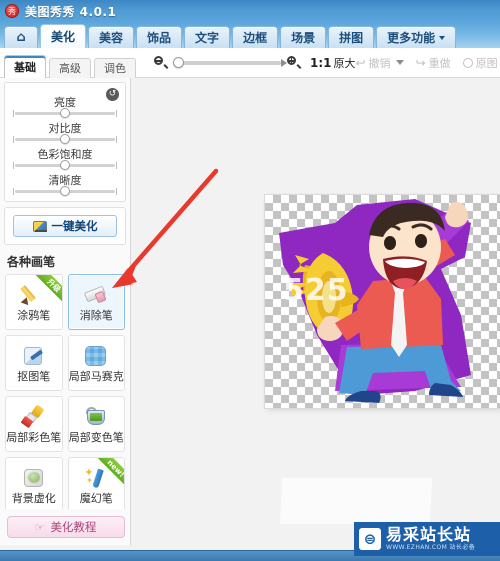  I want to click on canvas-overlay-text: 525, so click(316, 290).